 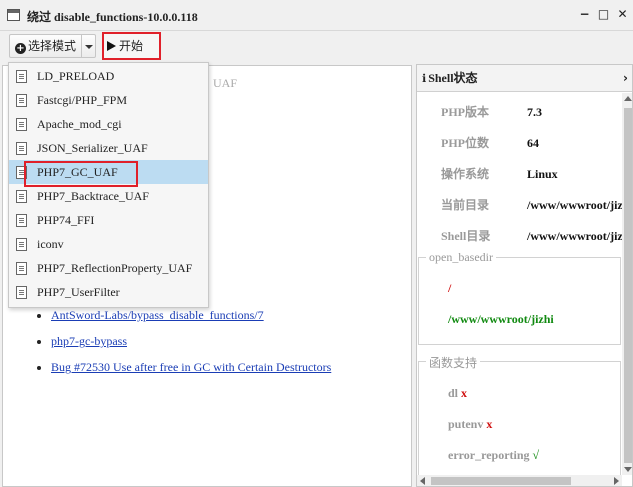 What do you see at coordinates (534, 112) in the screenshot?
I see `info-value: 7.3` at bounding box center [534, 112].